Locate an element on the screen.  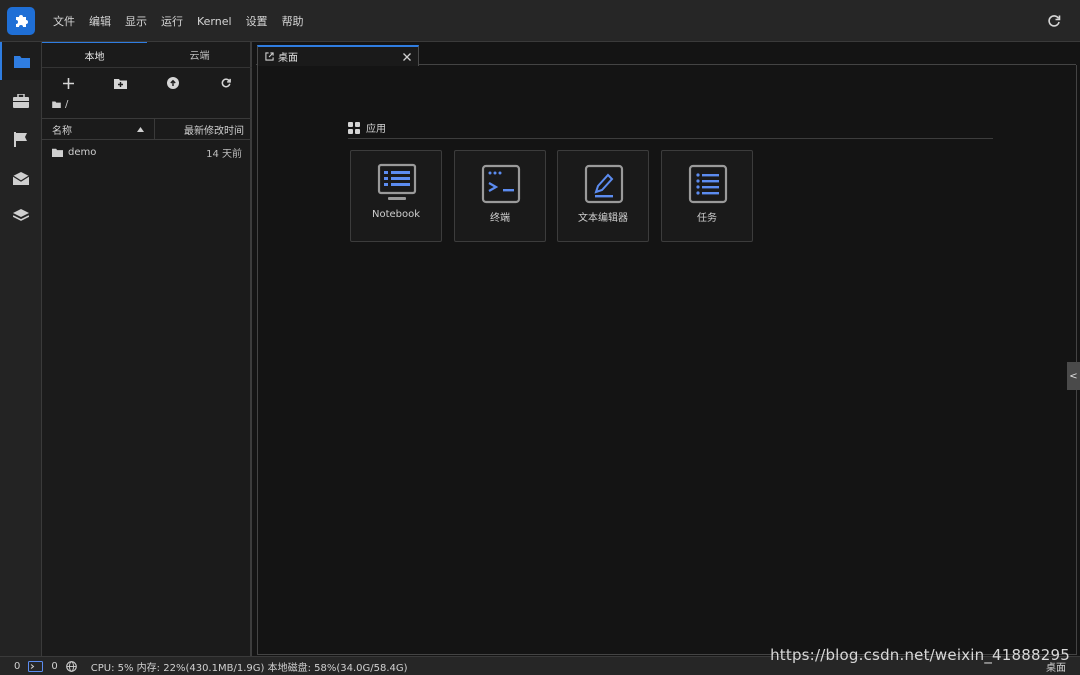
breadcrumb: / is located at coordinates (60, 104).